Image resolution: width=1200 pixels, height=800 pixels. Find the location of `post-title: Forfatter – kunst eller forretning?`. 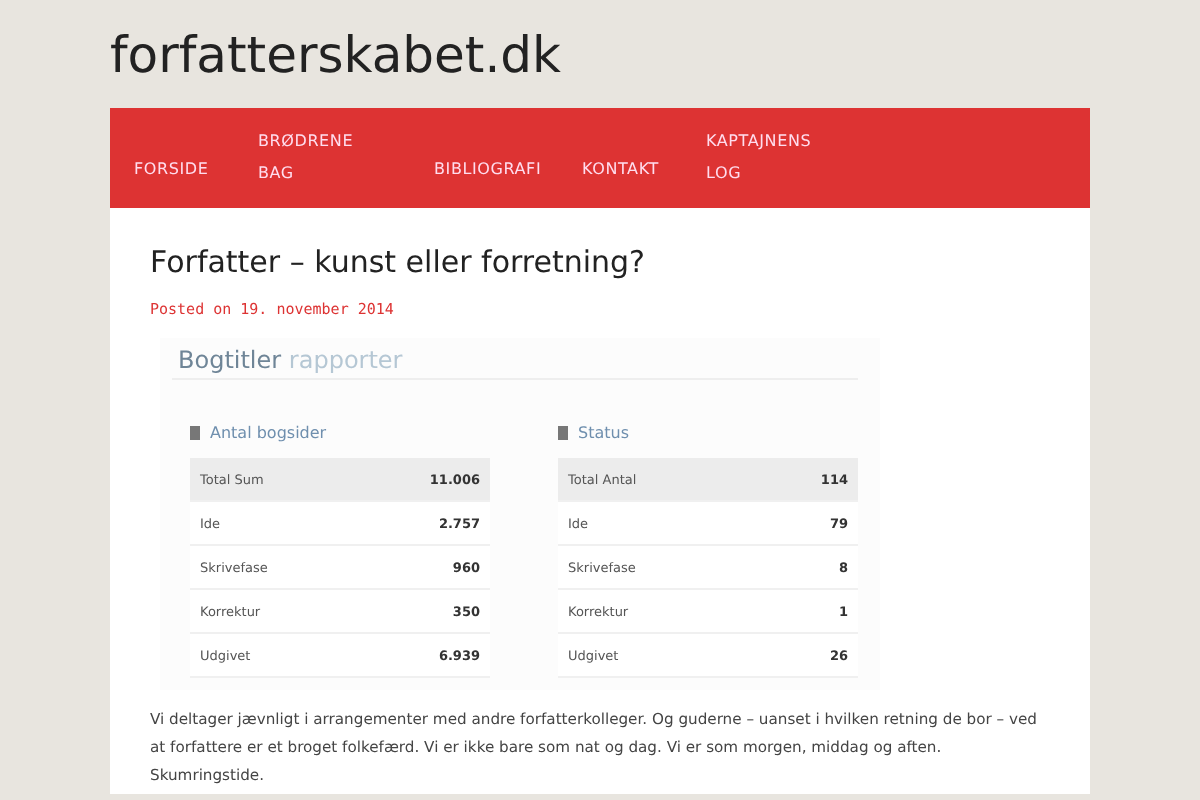

post-title: Forfatter – kunst eller forretning? is located at coordinates (600, 262).